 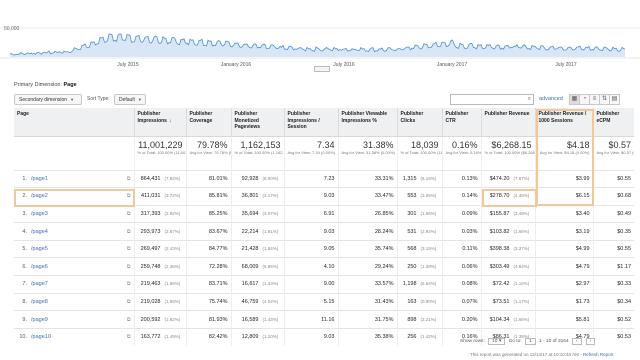 What do you see at coordinates (48, 99) in the screenshot?
I see `secondary-dimension-dropdown: Secondary dimension ▼` at bounding box center [48, 99].